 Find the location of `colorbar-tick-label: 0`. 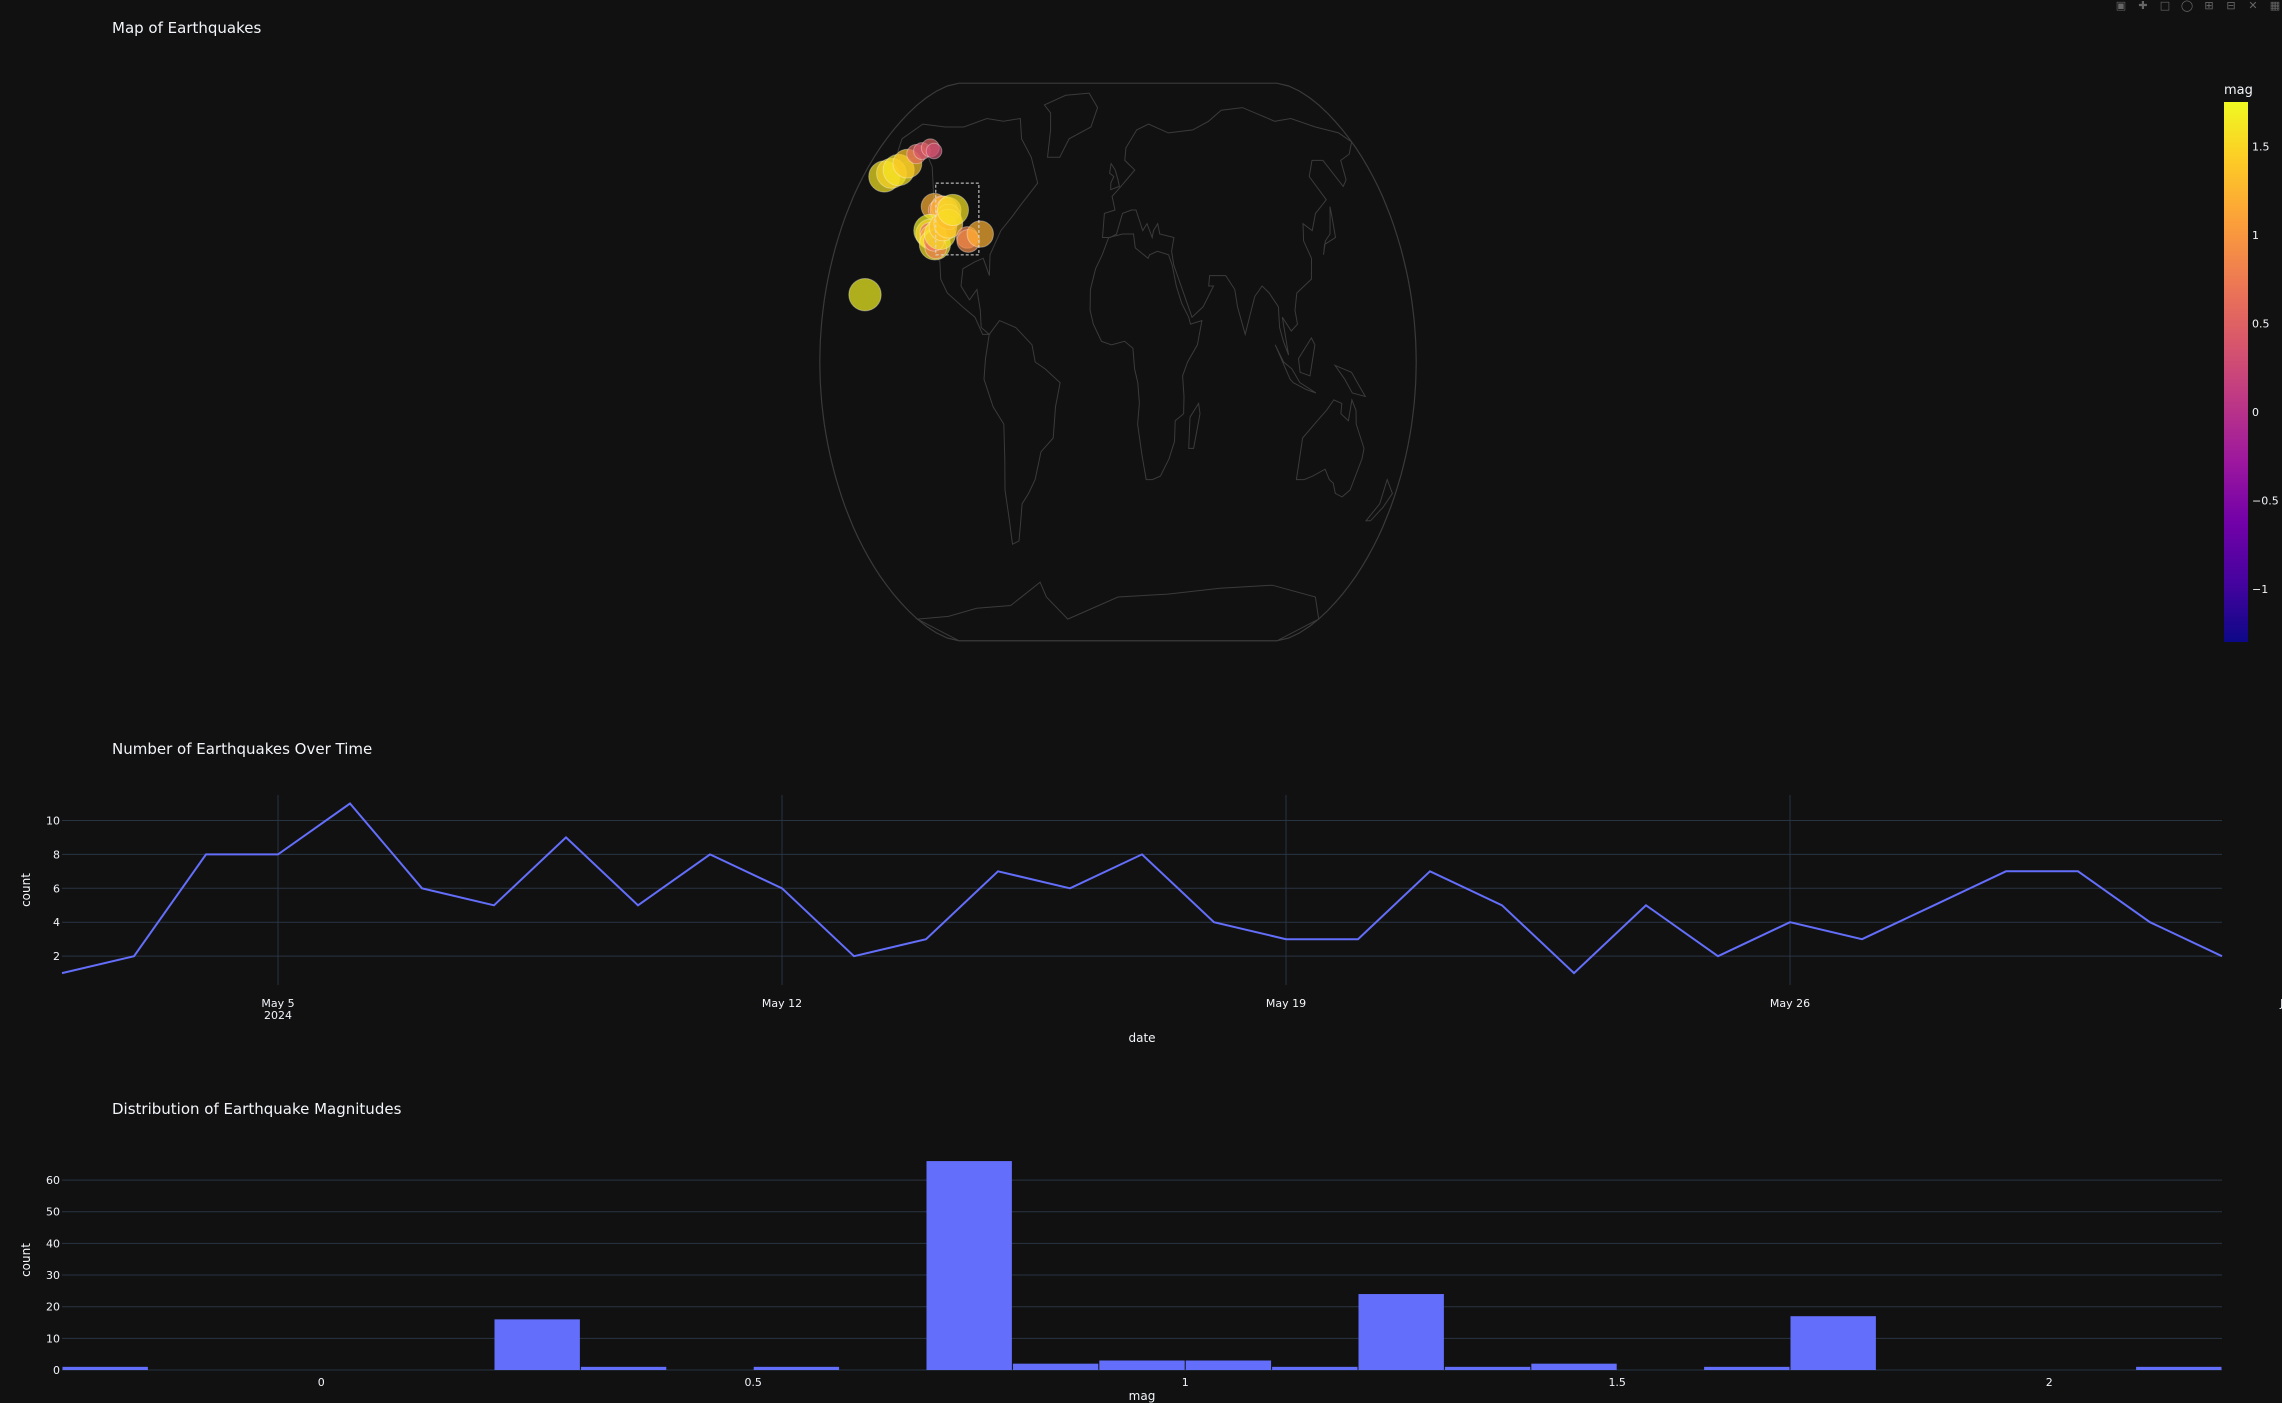

colorbar-tick-label: 0 is located at coordinates (2255, 412).